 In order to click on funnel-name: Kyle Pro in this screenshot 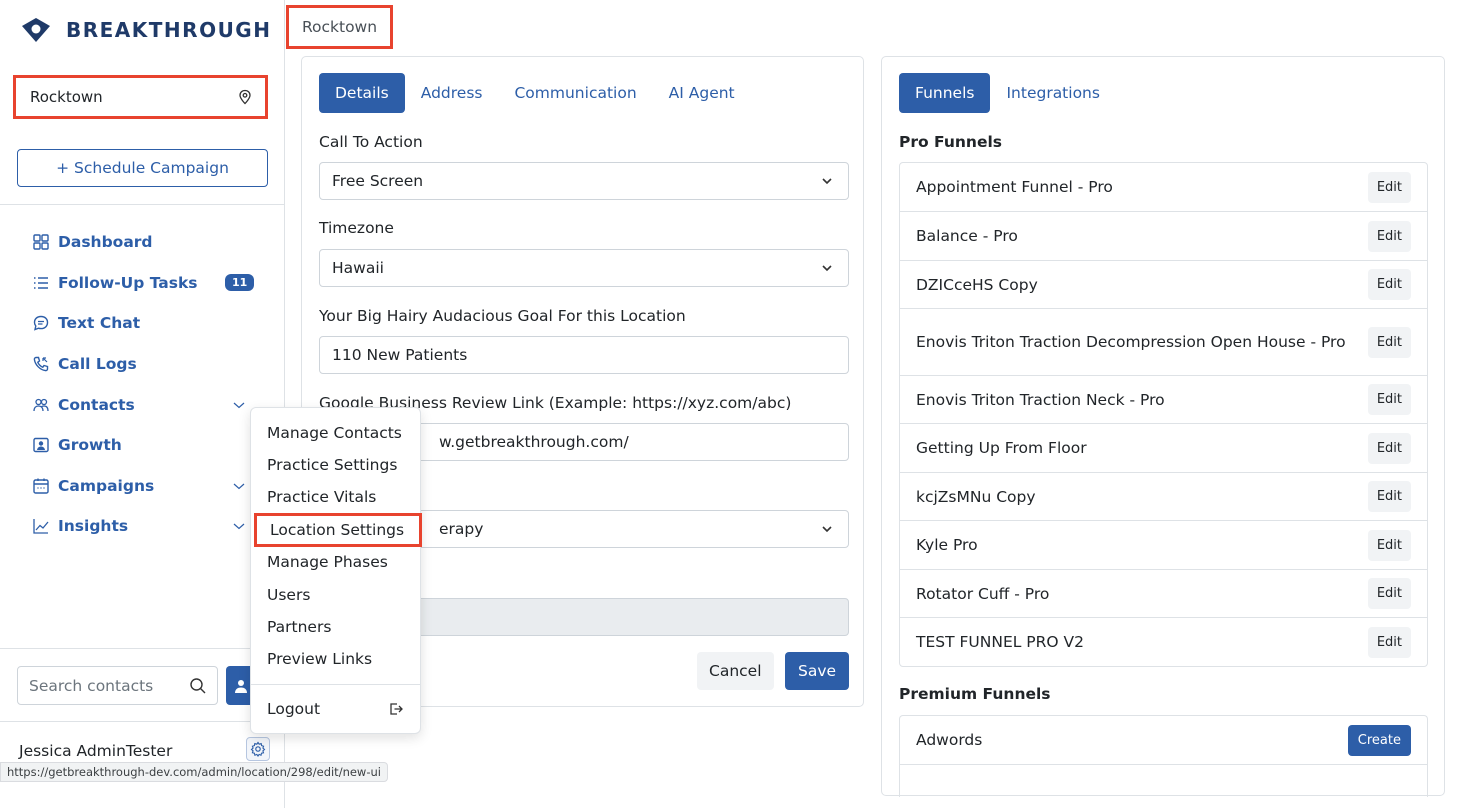, I will do `click(947, 545)`.